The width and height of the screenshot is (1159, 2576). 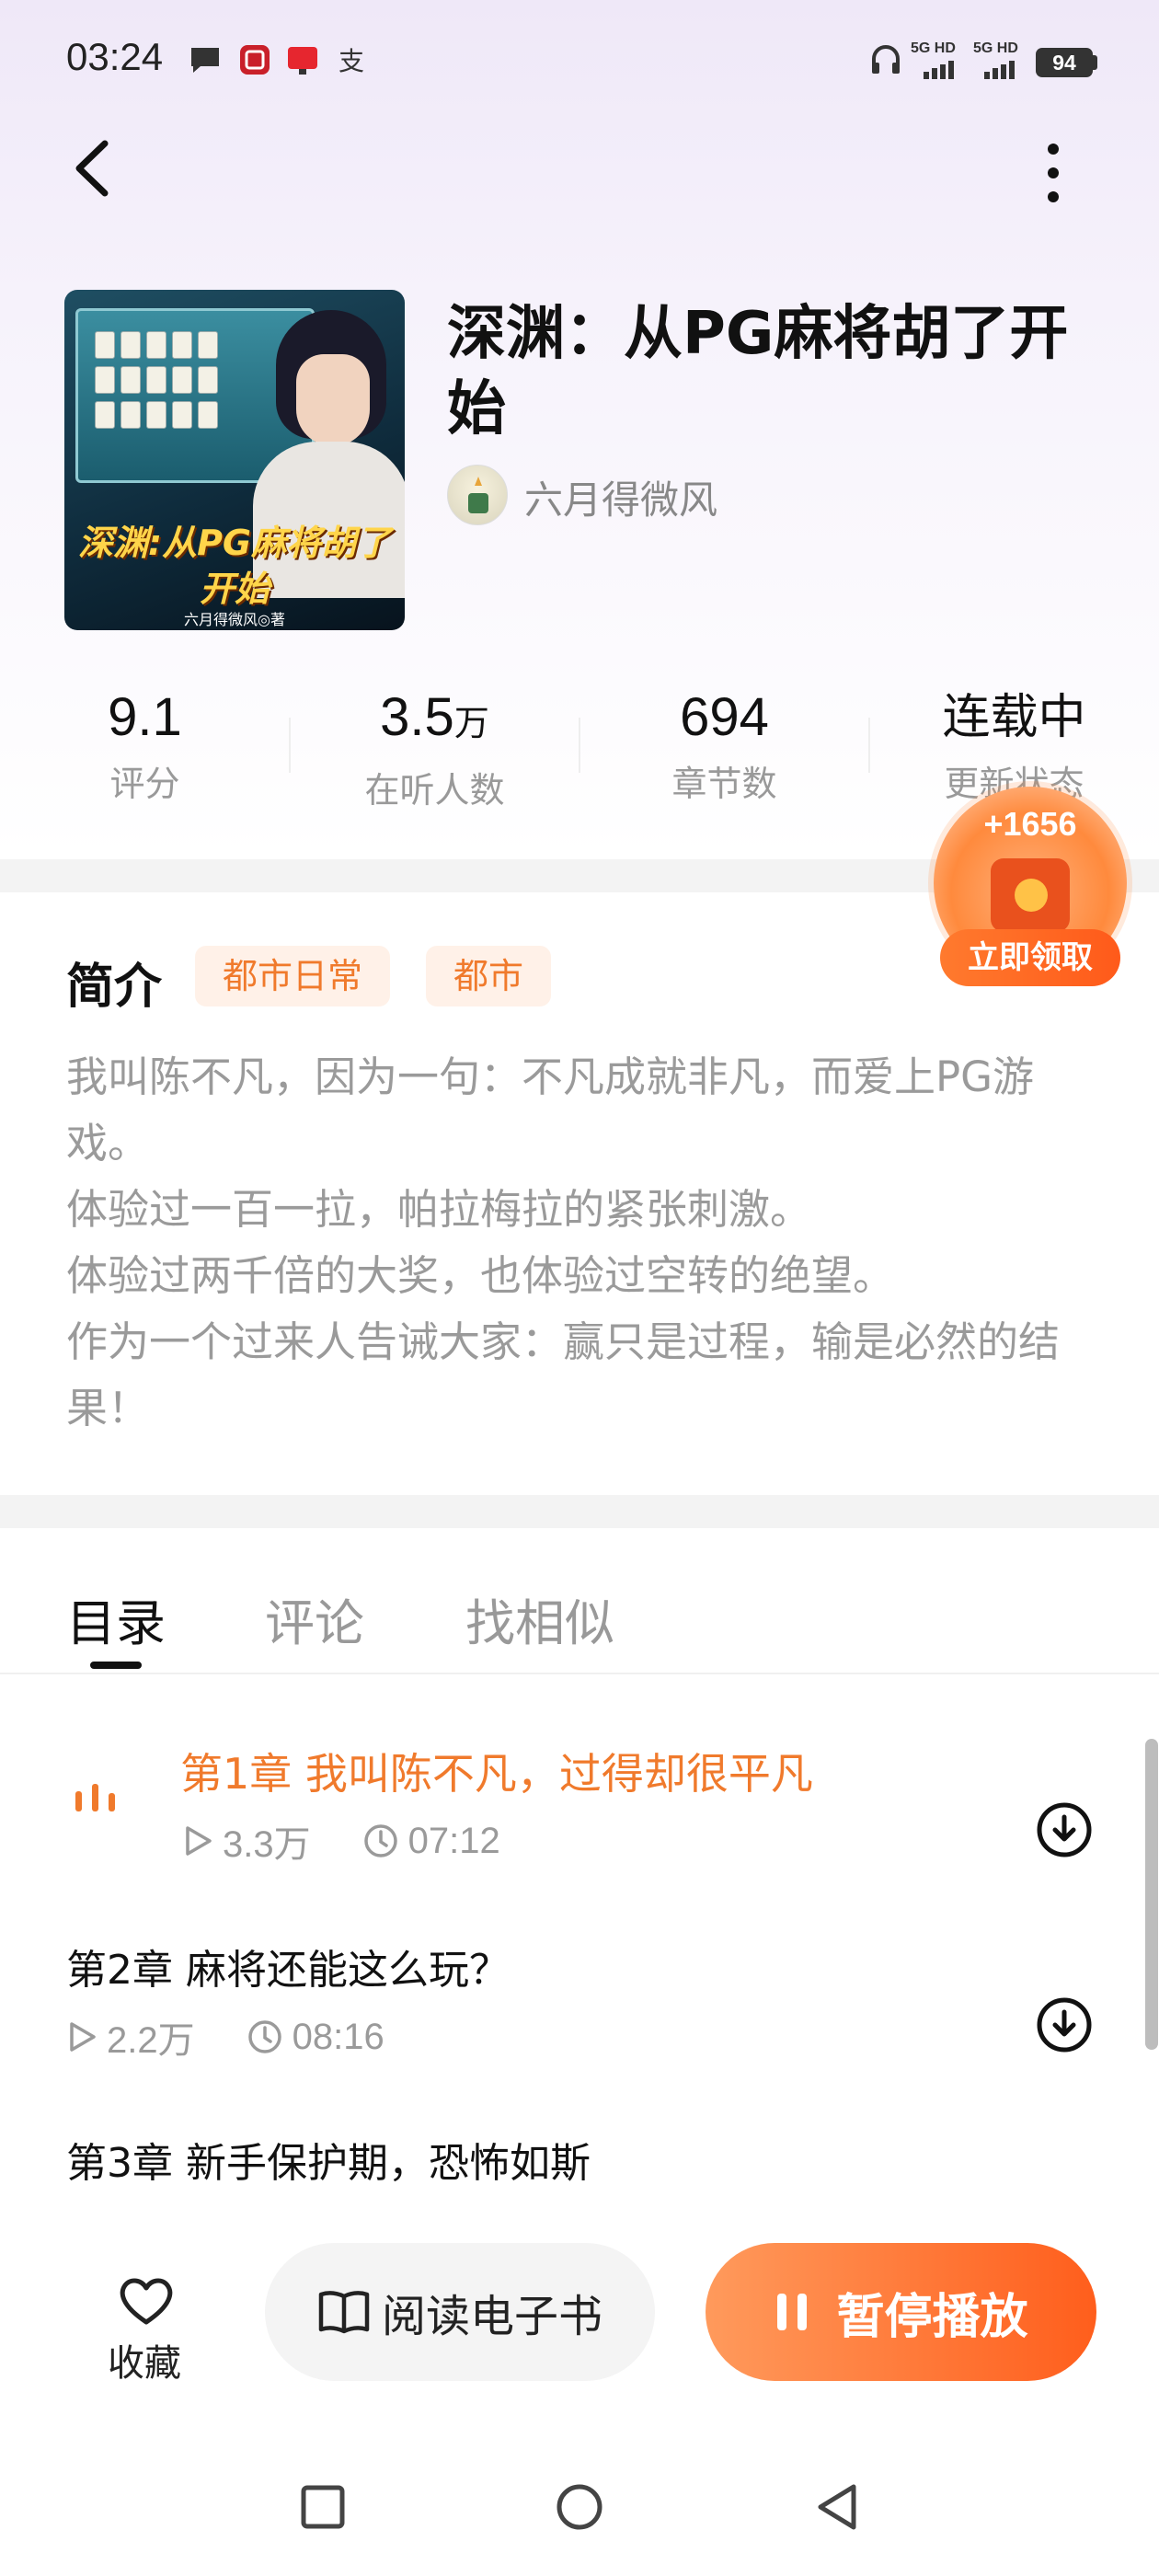 What do you see at coordinates (328, 2162) in the screenshot?
I see `chapter-title: 第3章 新手保护期，恐怖如斯` at bounding box center [328, 2162].